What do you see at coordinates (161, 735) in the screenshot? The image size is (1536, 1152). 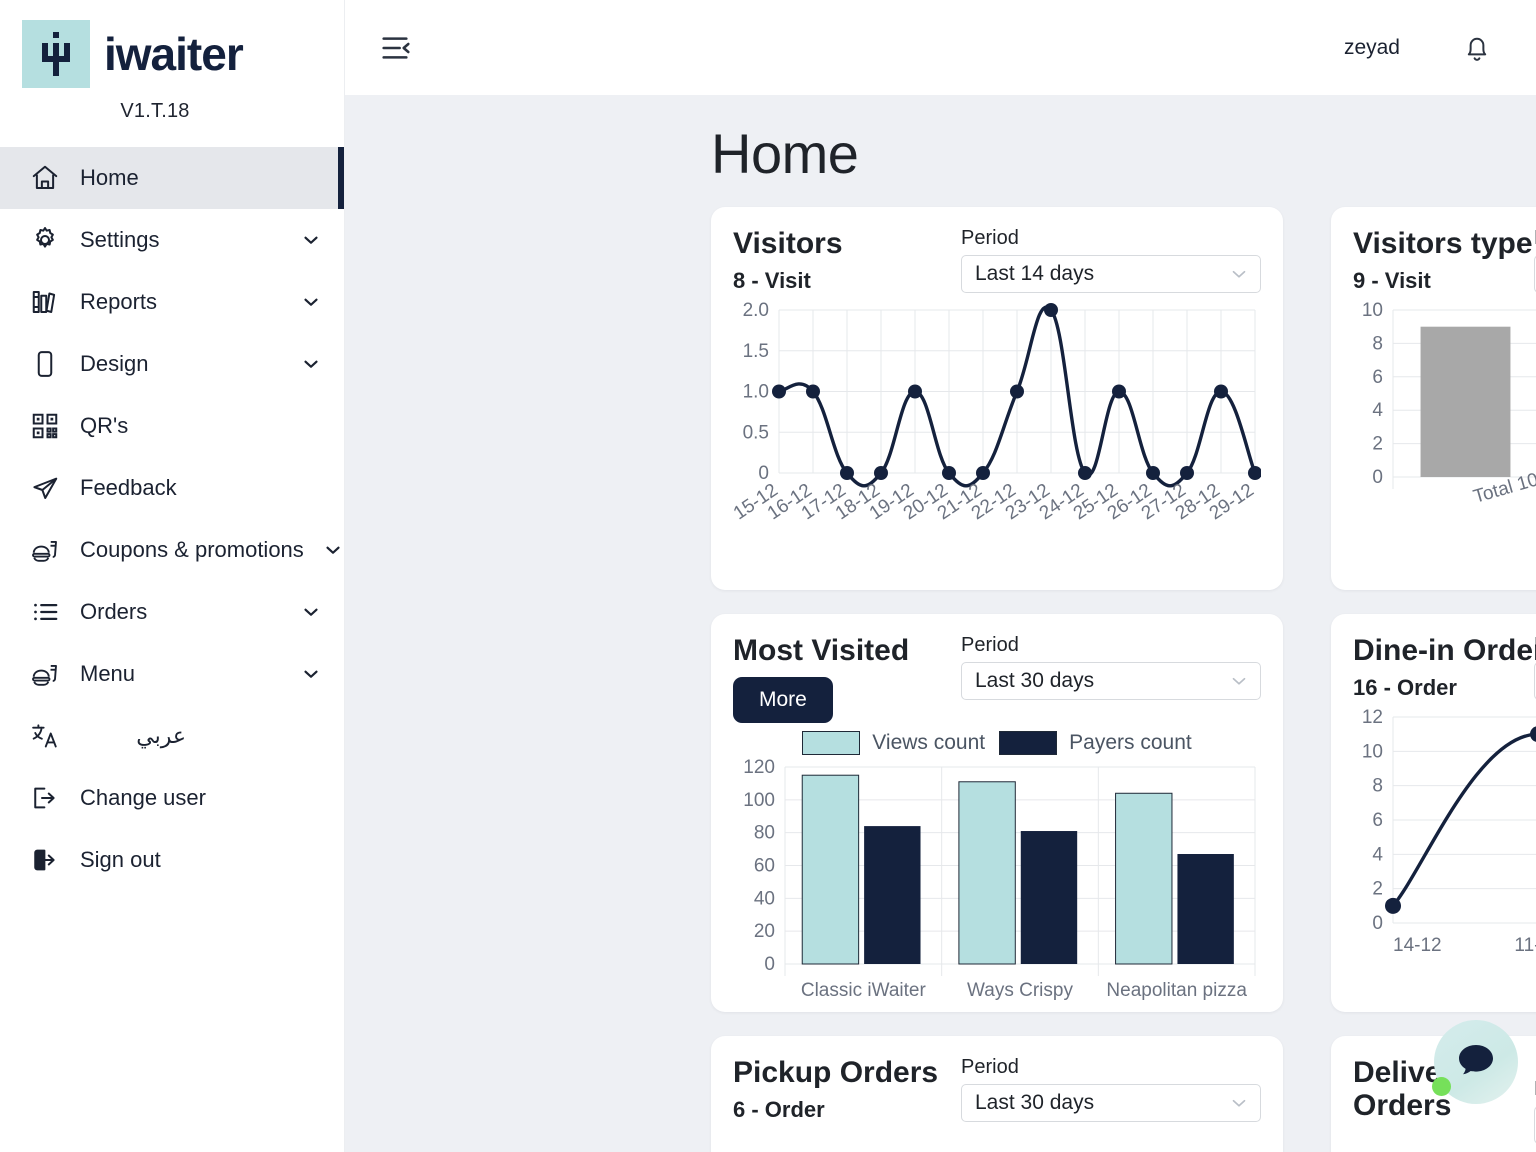 I see `sidebar-item-label: عربي` at bounding box center [161, 735].